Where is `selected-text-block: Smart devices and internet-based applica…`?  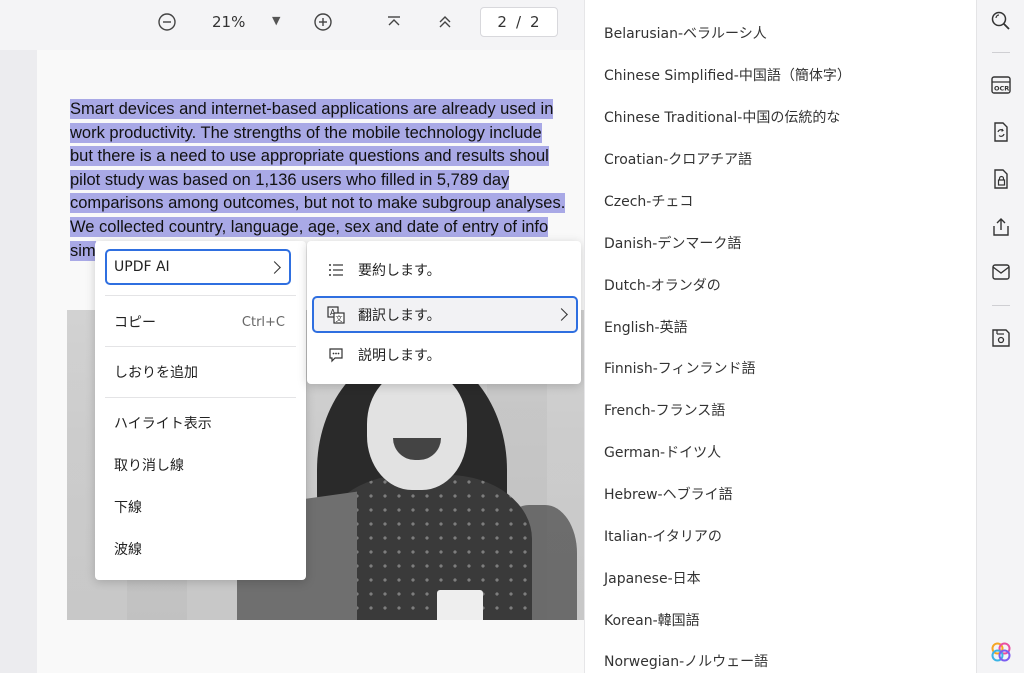 selected-text-block: Smart devices and internet-based applica… is located at coordinates (327, 180).